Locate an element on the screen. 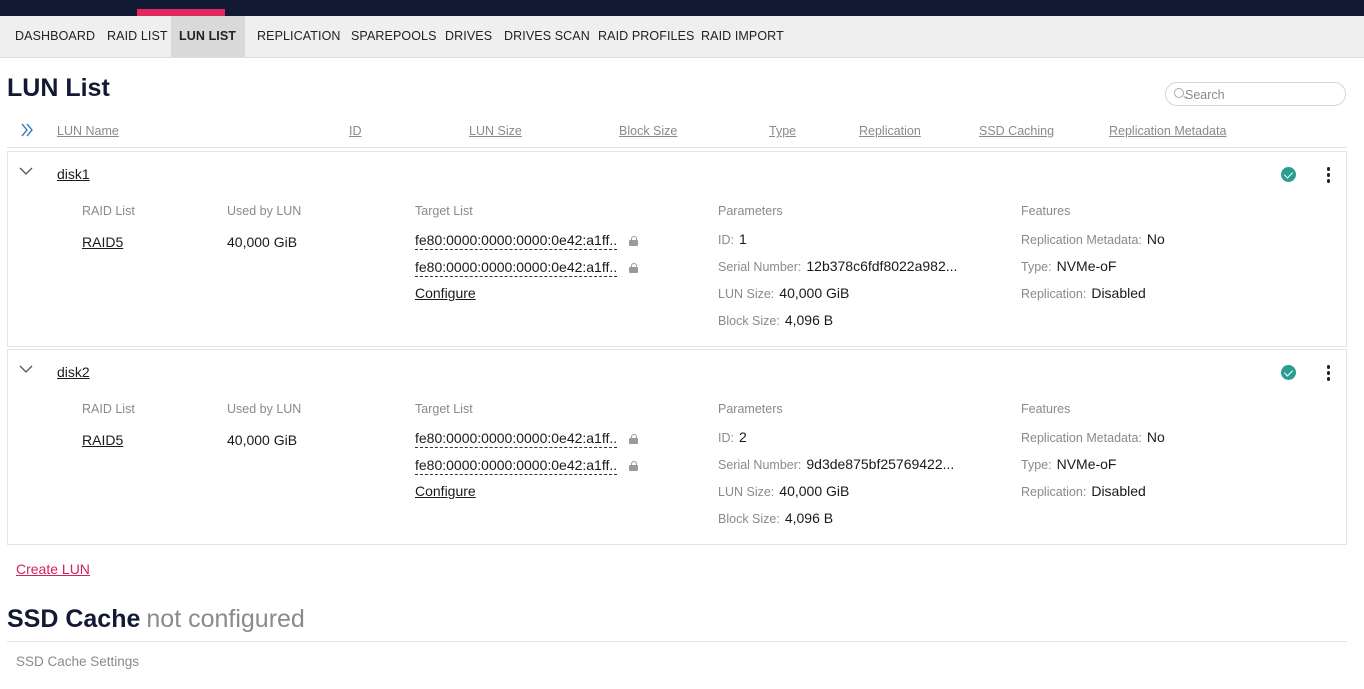  header-divider is located at coordinates (677, 147).